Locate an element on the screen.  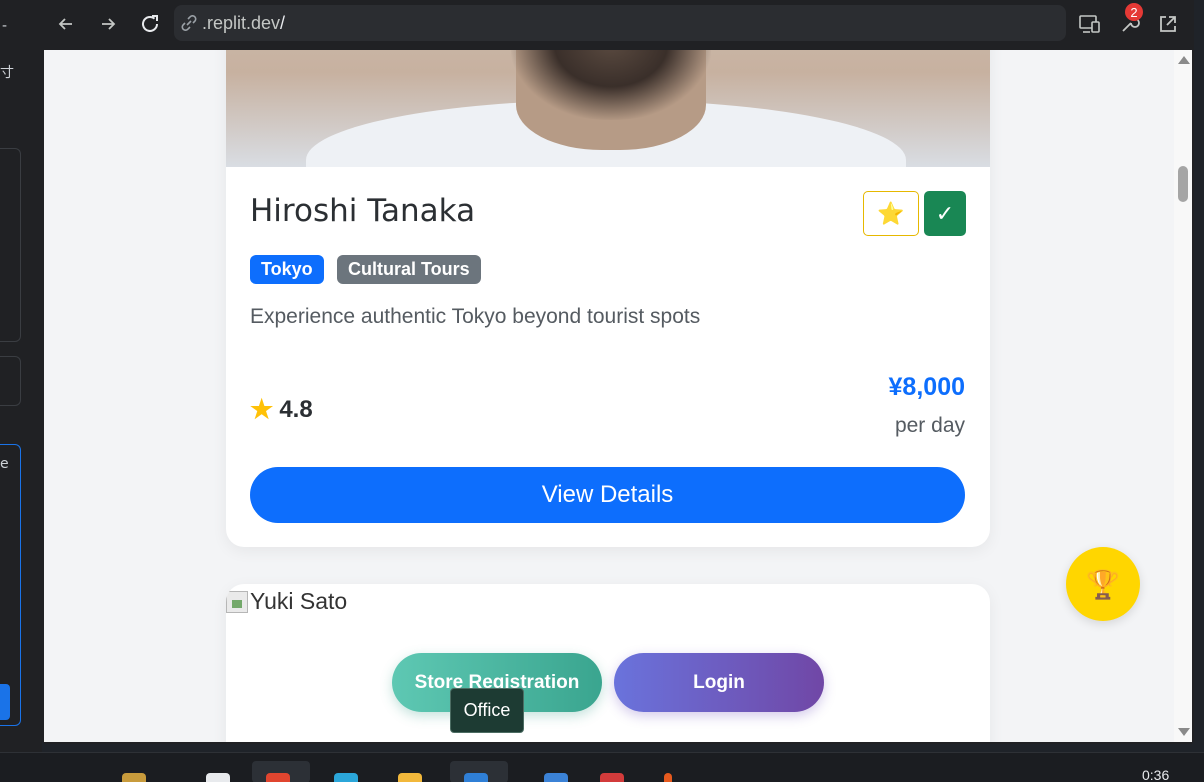
rating-star-icon: ★ is located at coordinates (262, 409).